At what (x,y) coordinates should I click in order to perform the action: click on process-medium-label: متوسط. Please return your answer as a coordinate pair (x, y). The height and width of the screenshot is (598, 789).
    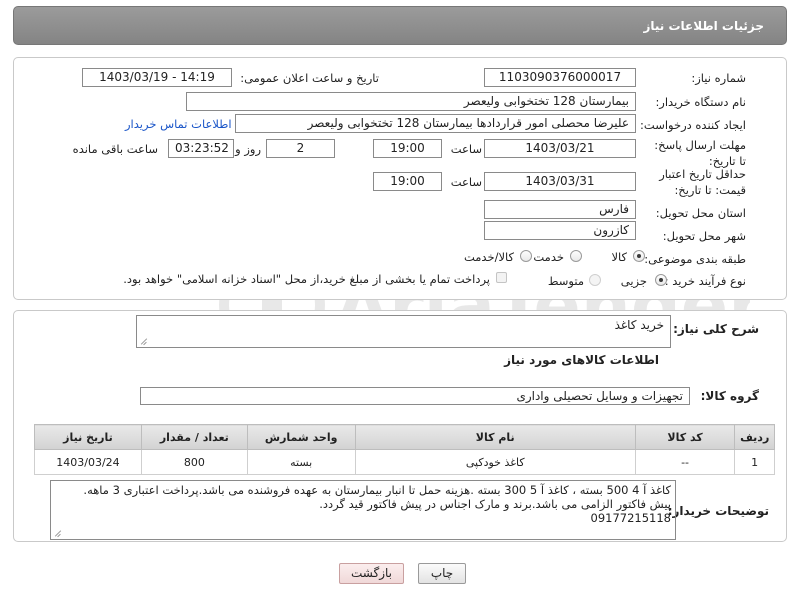
    Looking at the image, I should click on (565, 281).